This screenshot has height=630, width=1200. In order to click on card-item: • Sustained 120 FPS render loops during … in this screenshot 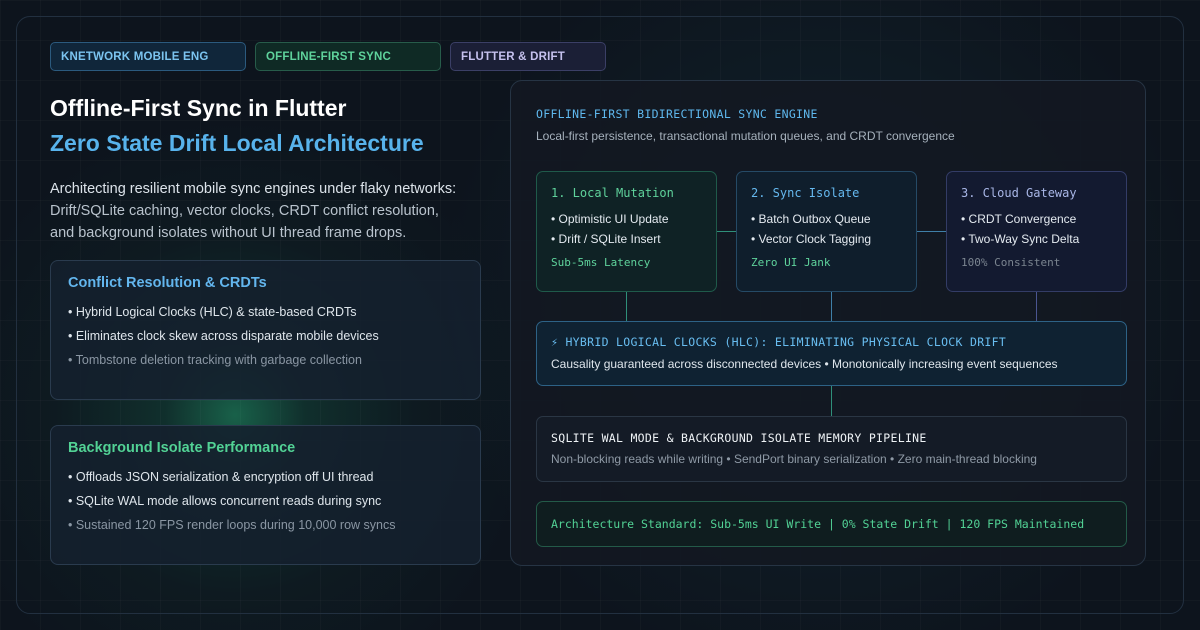, I will do `click(232, 525)`.